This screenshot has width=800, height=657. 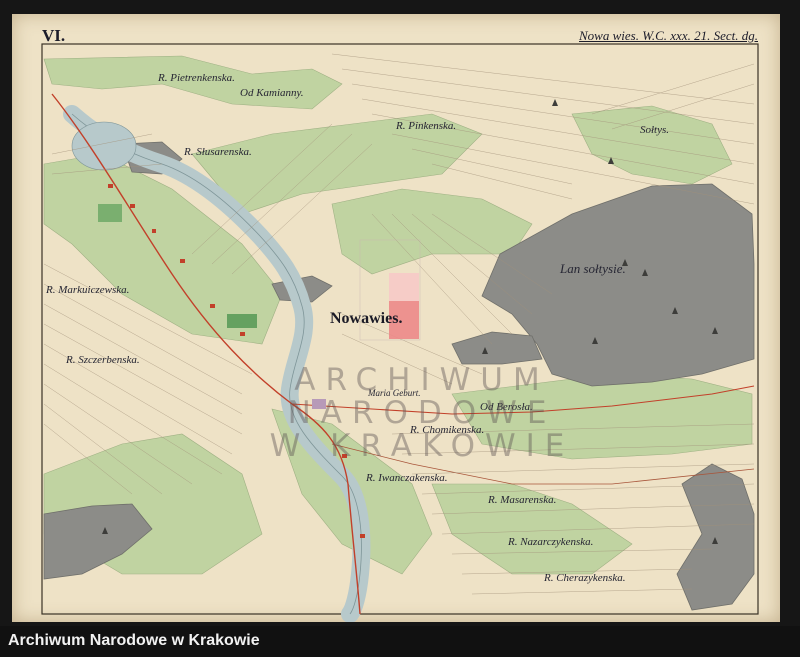 What do you see at coordinates (447, 430) in the screenshot?
I see `label-r-chomikenska: R. Chomikenska.` at bounding box center [447, 430].